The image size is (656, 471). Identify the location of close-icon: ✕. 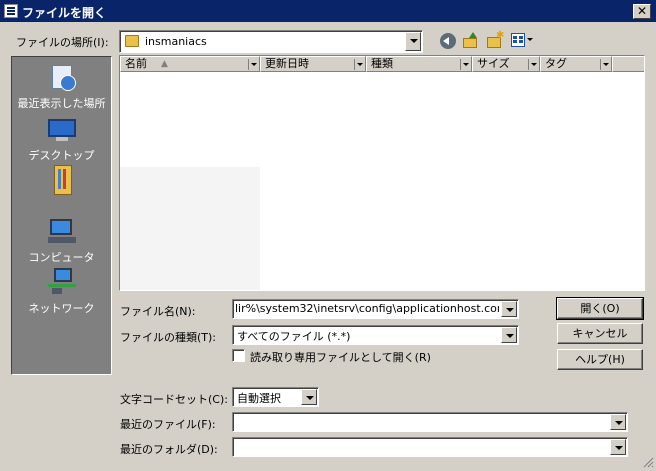
(642, 11).